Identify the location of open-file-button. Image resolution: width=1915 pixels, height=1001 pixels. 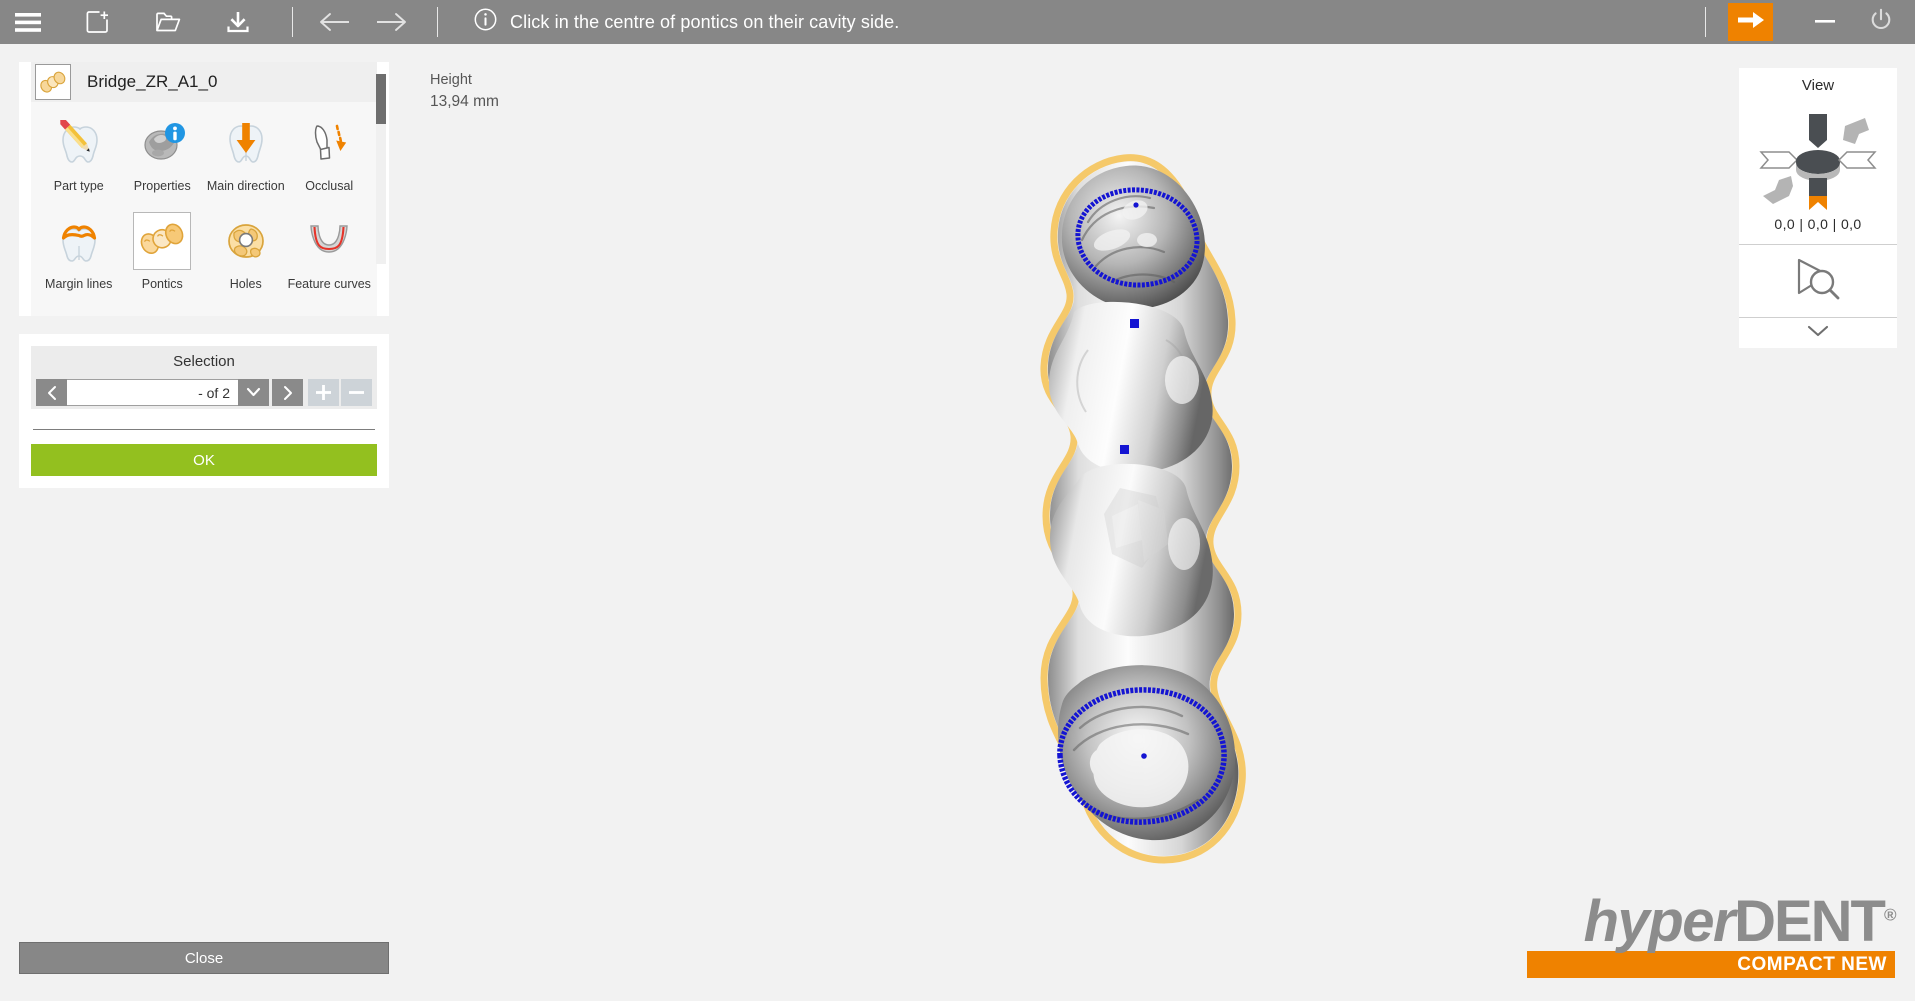
(168, 22).